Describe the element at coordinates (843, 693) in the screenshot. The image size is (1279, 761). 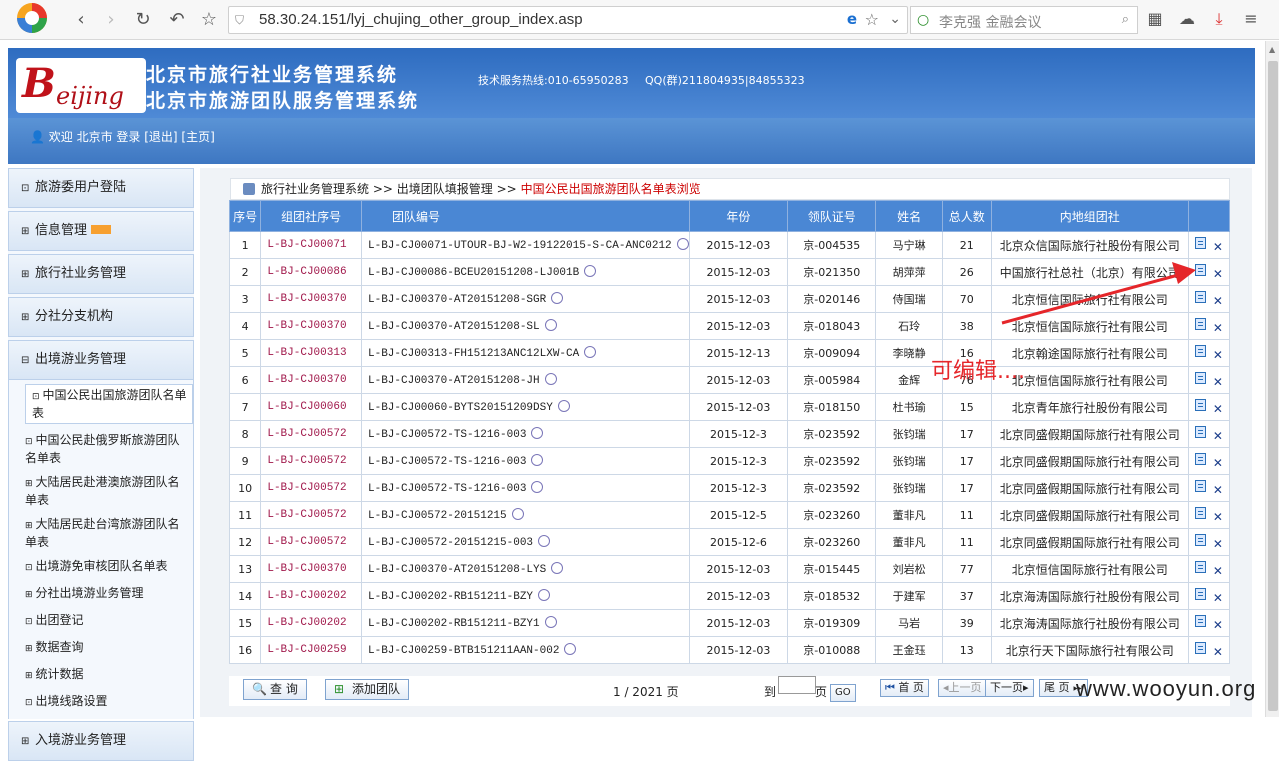
I see `go-button: GO` at that location.